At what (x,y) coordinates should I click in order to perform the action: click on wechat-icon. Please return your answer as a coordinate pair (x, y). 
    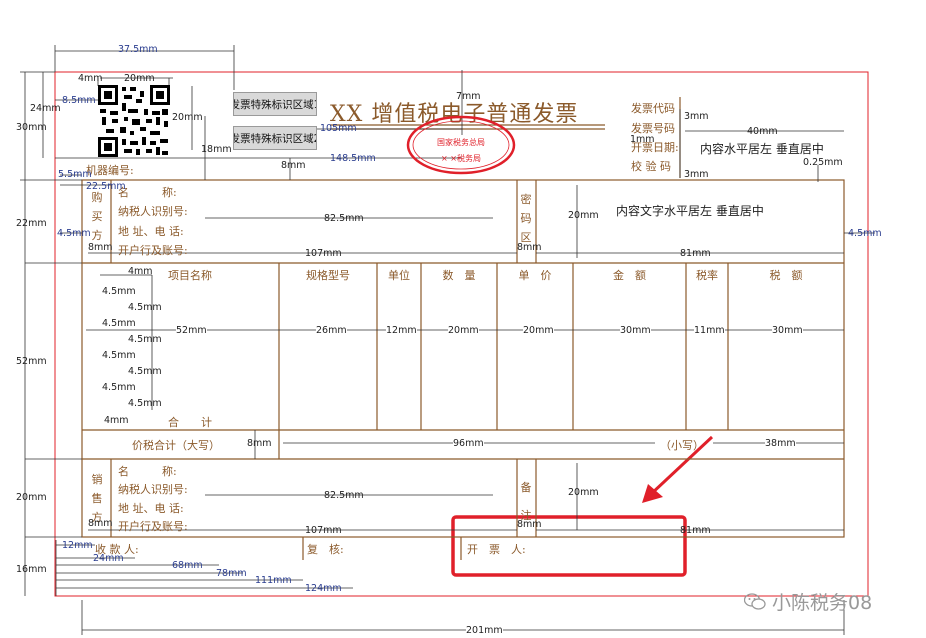
    Looking at the image, I should click on (754, 601).